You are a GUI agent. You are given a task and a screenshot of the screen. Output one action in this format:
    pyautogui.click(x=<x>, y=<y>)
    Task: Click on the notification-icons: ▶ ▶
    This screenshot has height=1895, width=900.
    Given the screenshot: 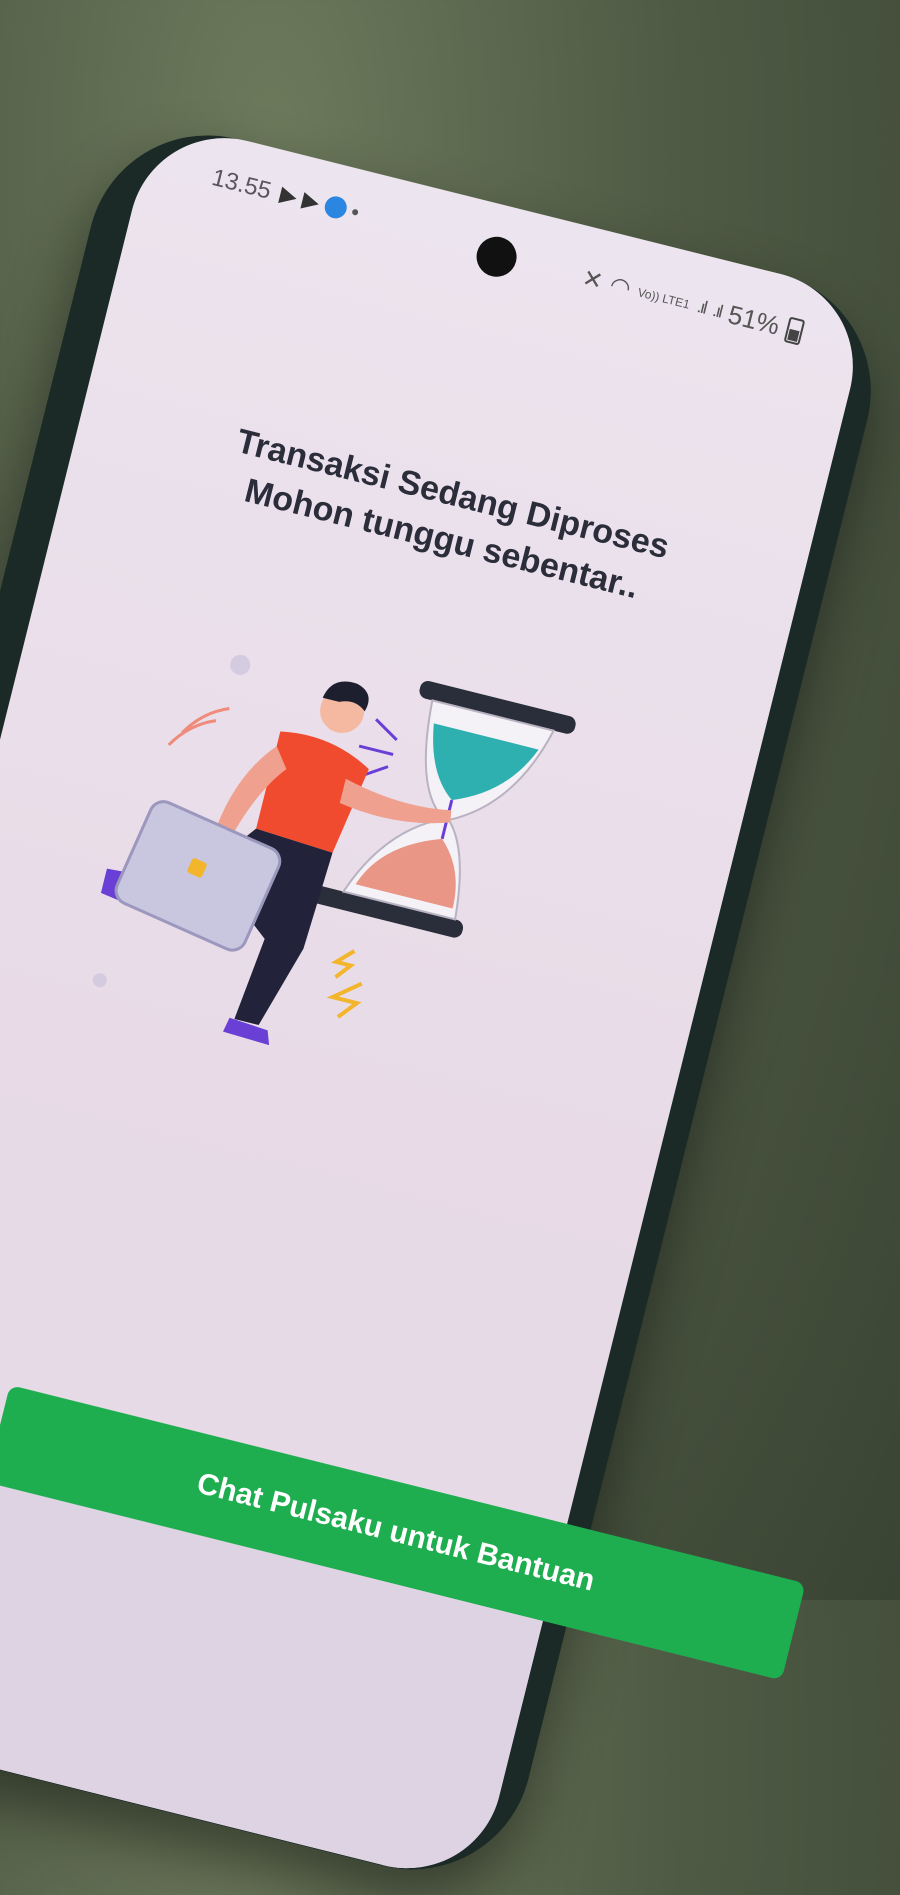 What is the action you would take?
    pyautogui.click(x=319, y=203)
    